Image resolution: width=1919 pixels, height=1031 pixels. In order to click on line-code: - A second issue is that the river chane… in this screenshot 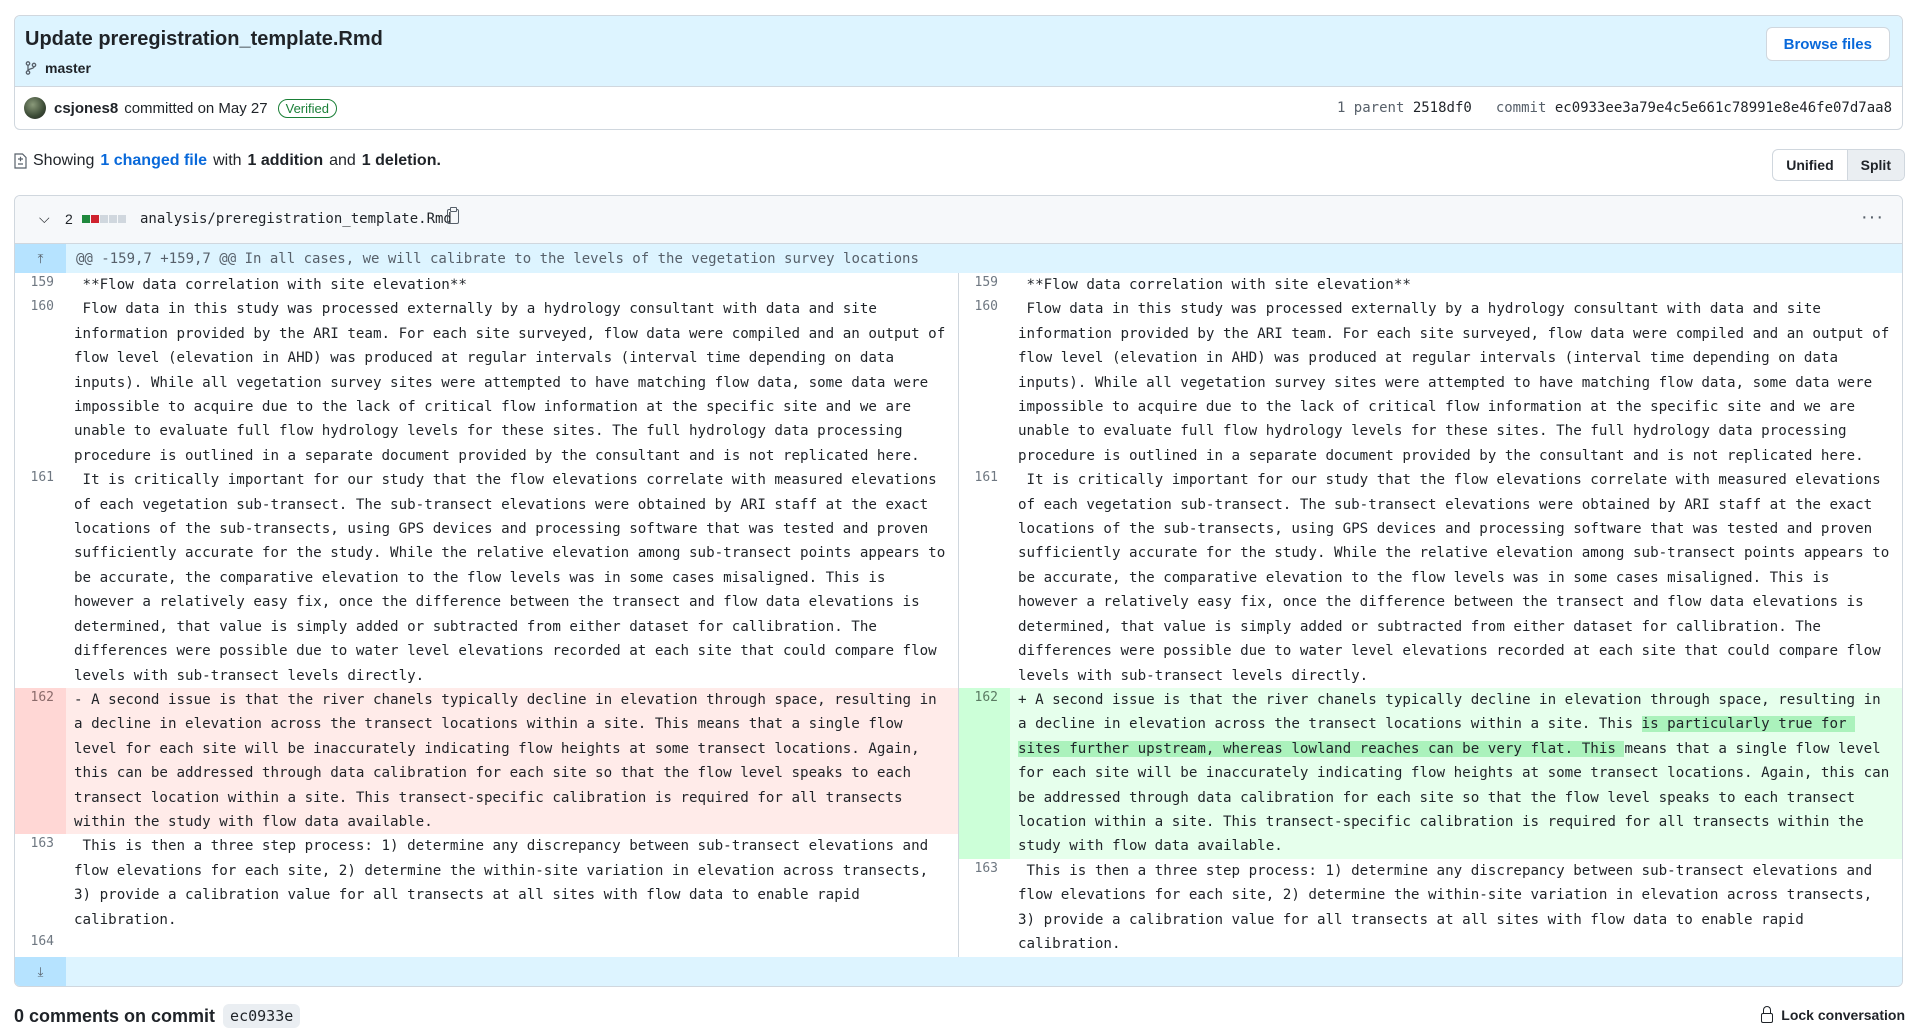, I will do `click(510, 760)`.